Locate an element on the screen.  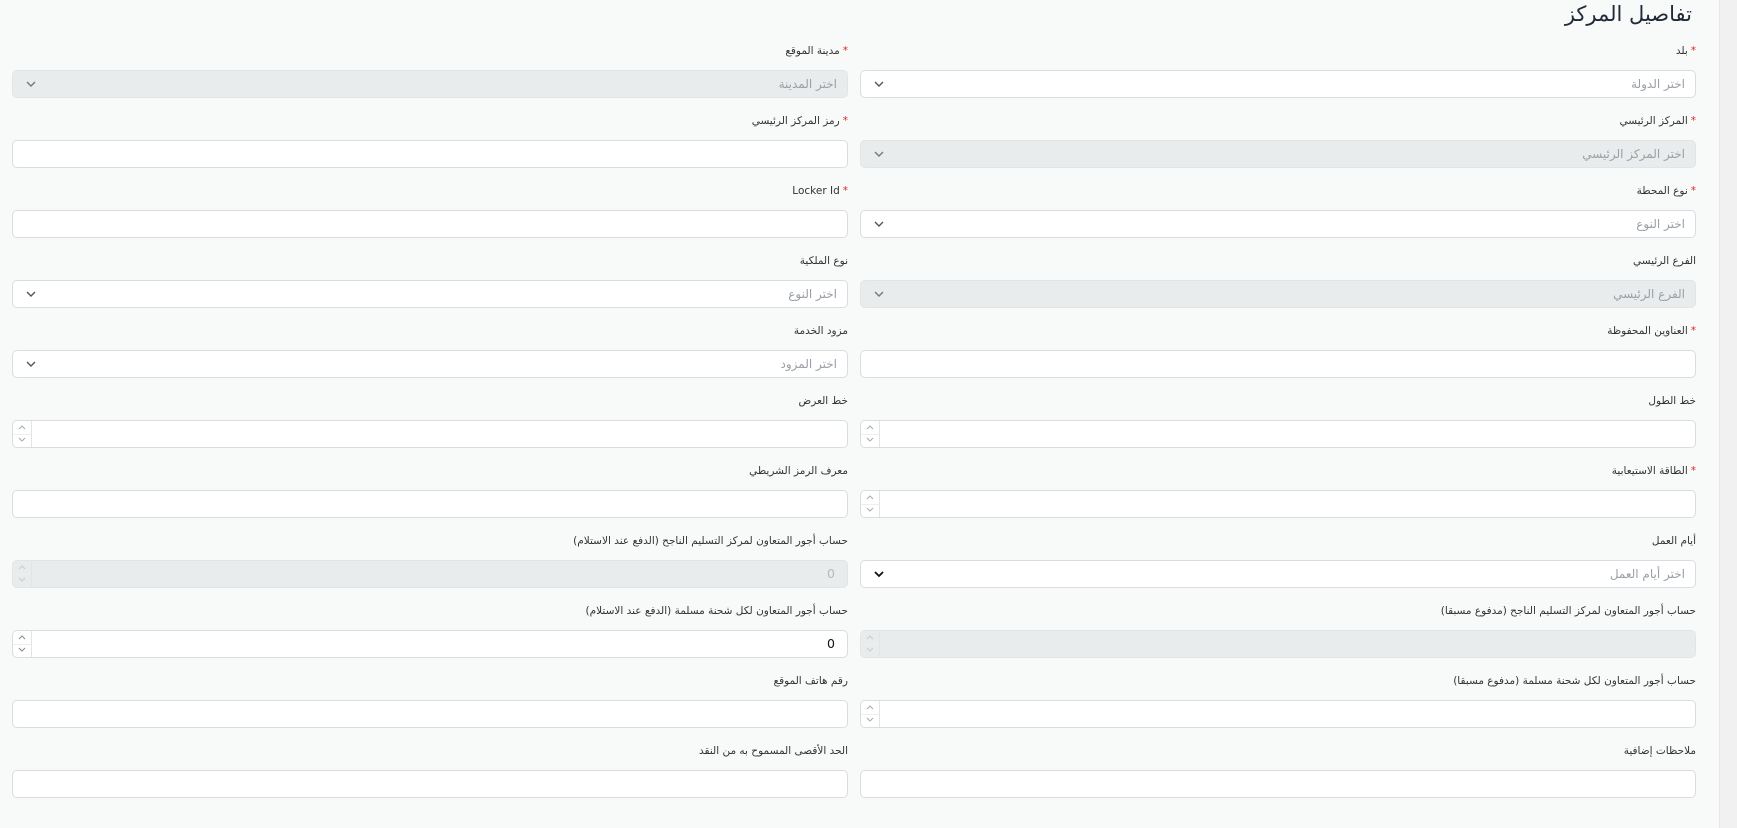
barcode-id-field: معرف الرمز الشريطي is located at coordinates (430, 495).